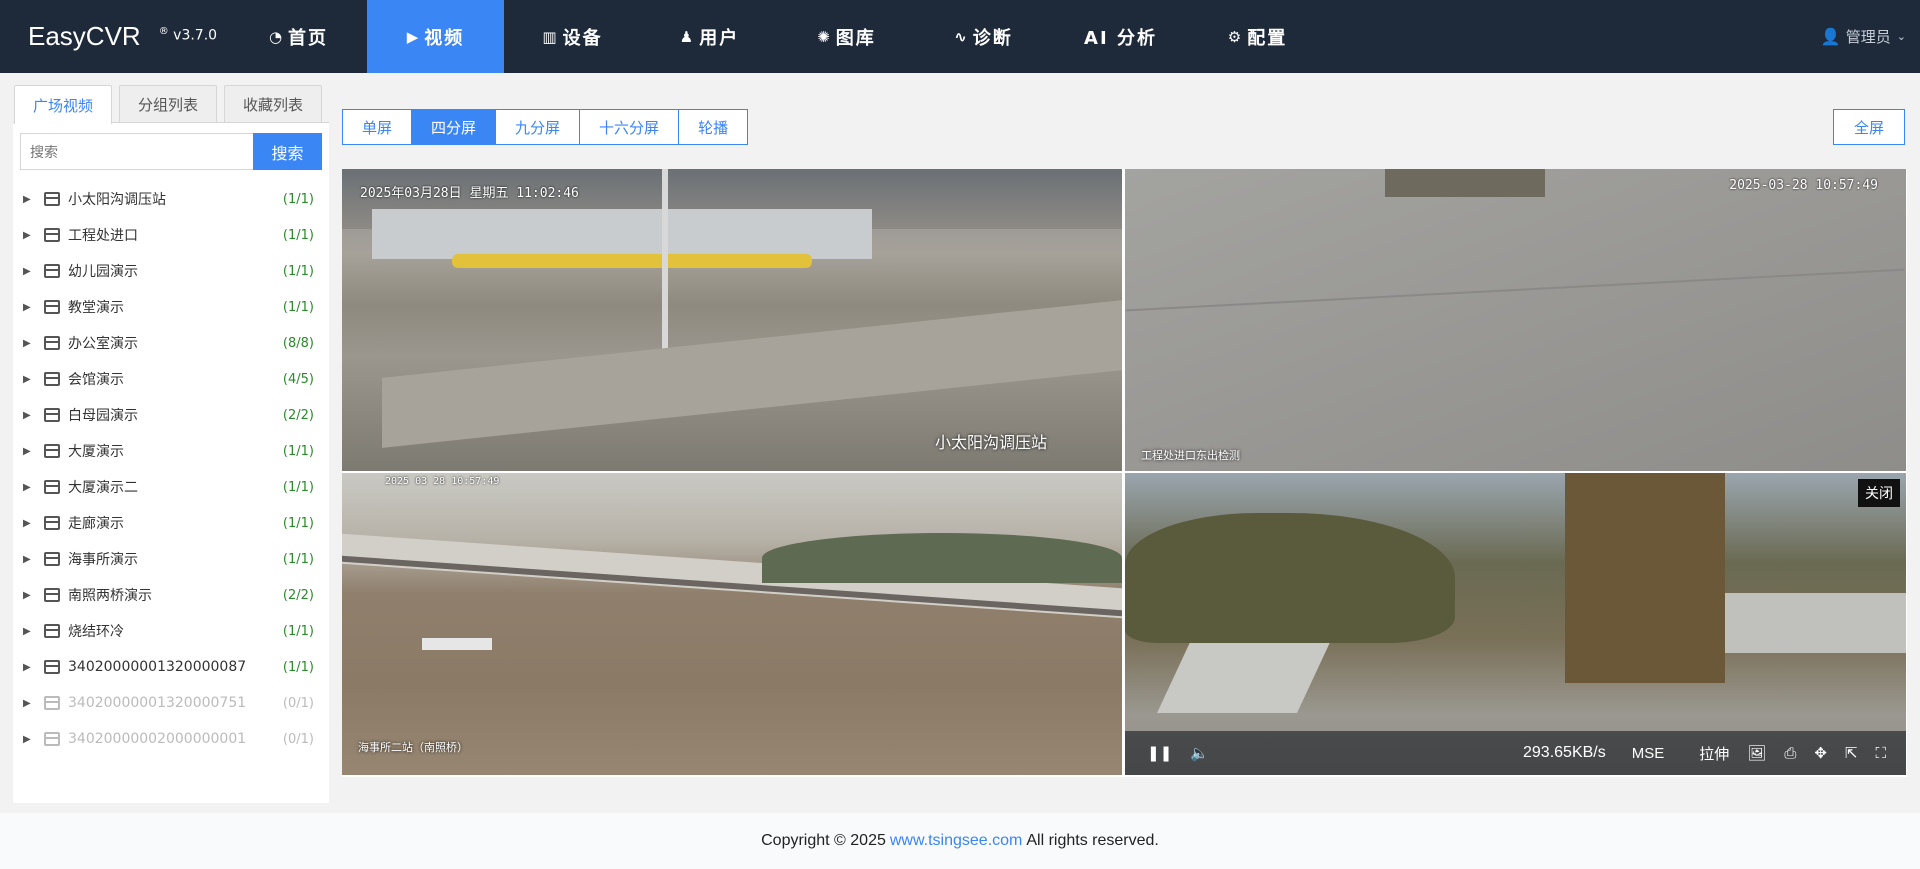 This screenshot has height=869, width=1920. I want to click on volume-icon: 🔈, so click(1199, 753).